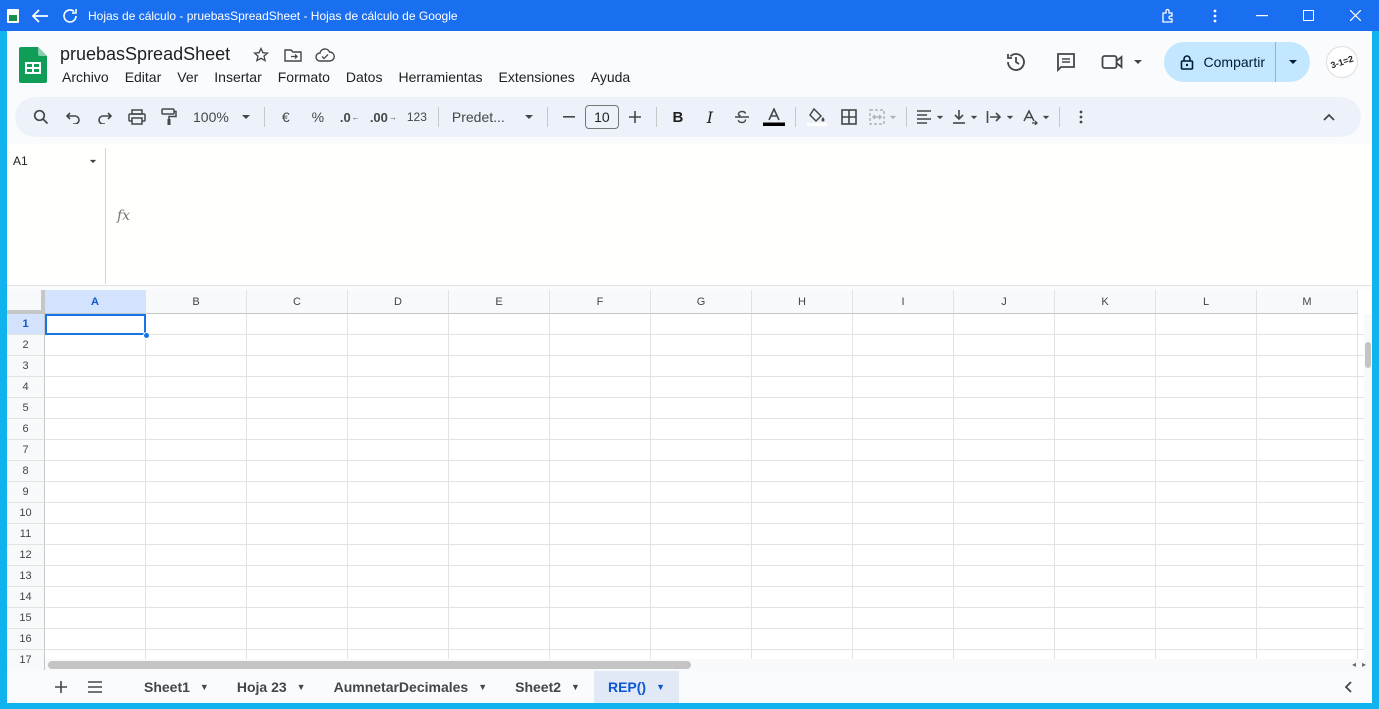 The width and height of the screenshot is (1379, 709). What do you see at coordinates (137, 117) in the screenshot?
I see `print-icon` at bounding box center [137, 117].